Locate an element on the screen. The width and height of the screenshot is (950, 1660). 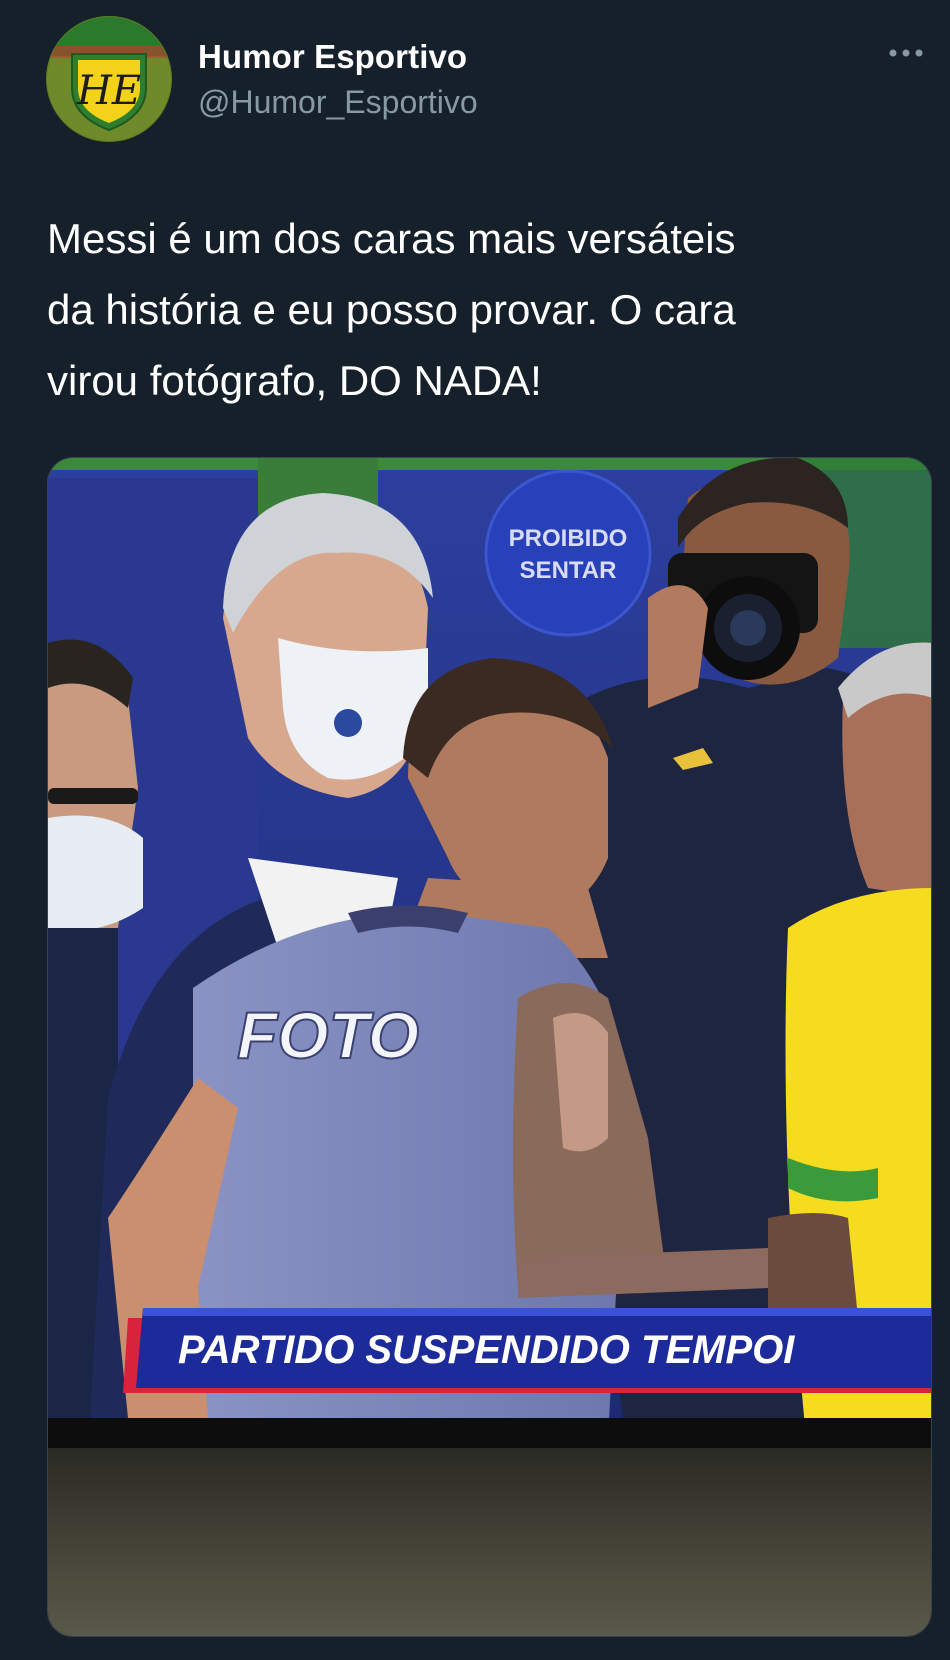
avatar: HE is located at coordinates (109, 79).